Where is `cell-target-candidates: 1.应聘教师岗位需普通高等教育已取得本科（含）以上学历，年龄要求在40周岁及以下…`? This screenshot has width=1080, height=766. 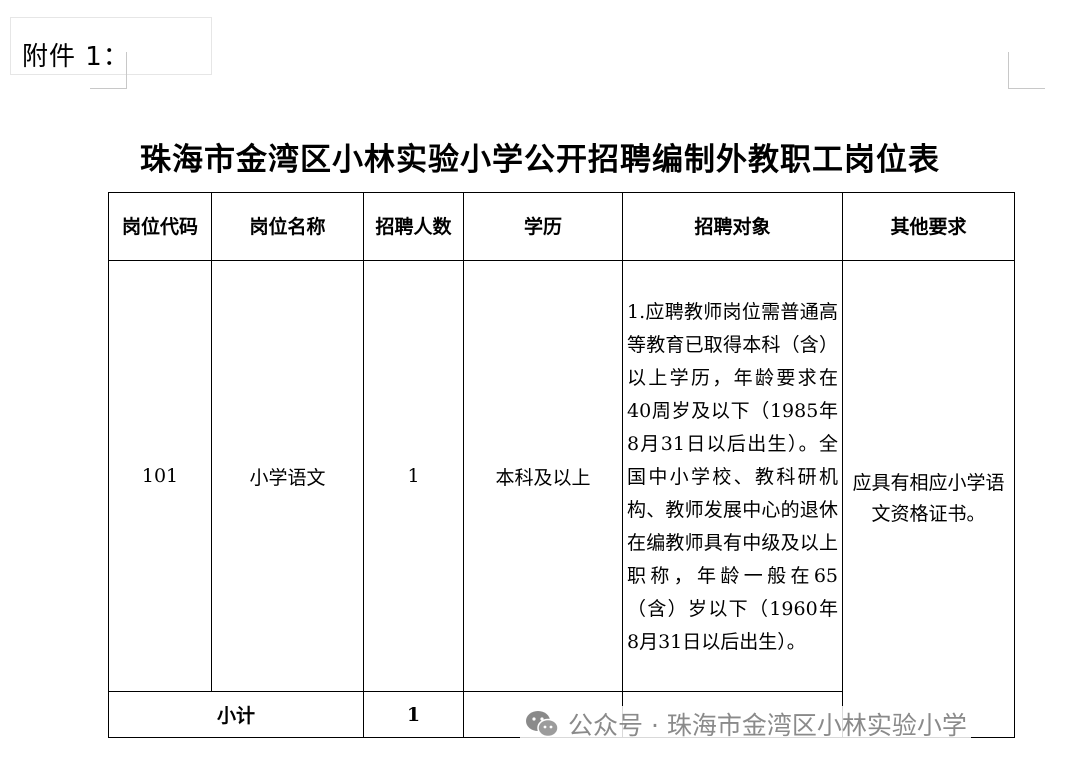
cell-target-candidates: 1.应聘教师岗位需普通高等教育已取得本科（含）以上学历，年龄要求在40周岁及以下… is located at coordinates (732, 476).